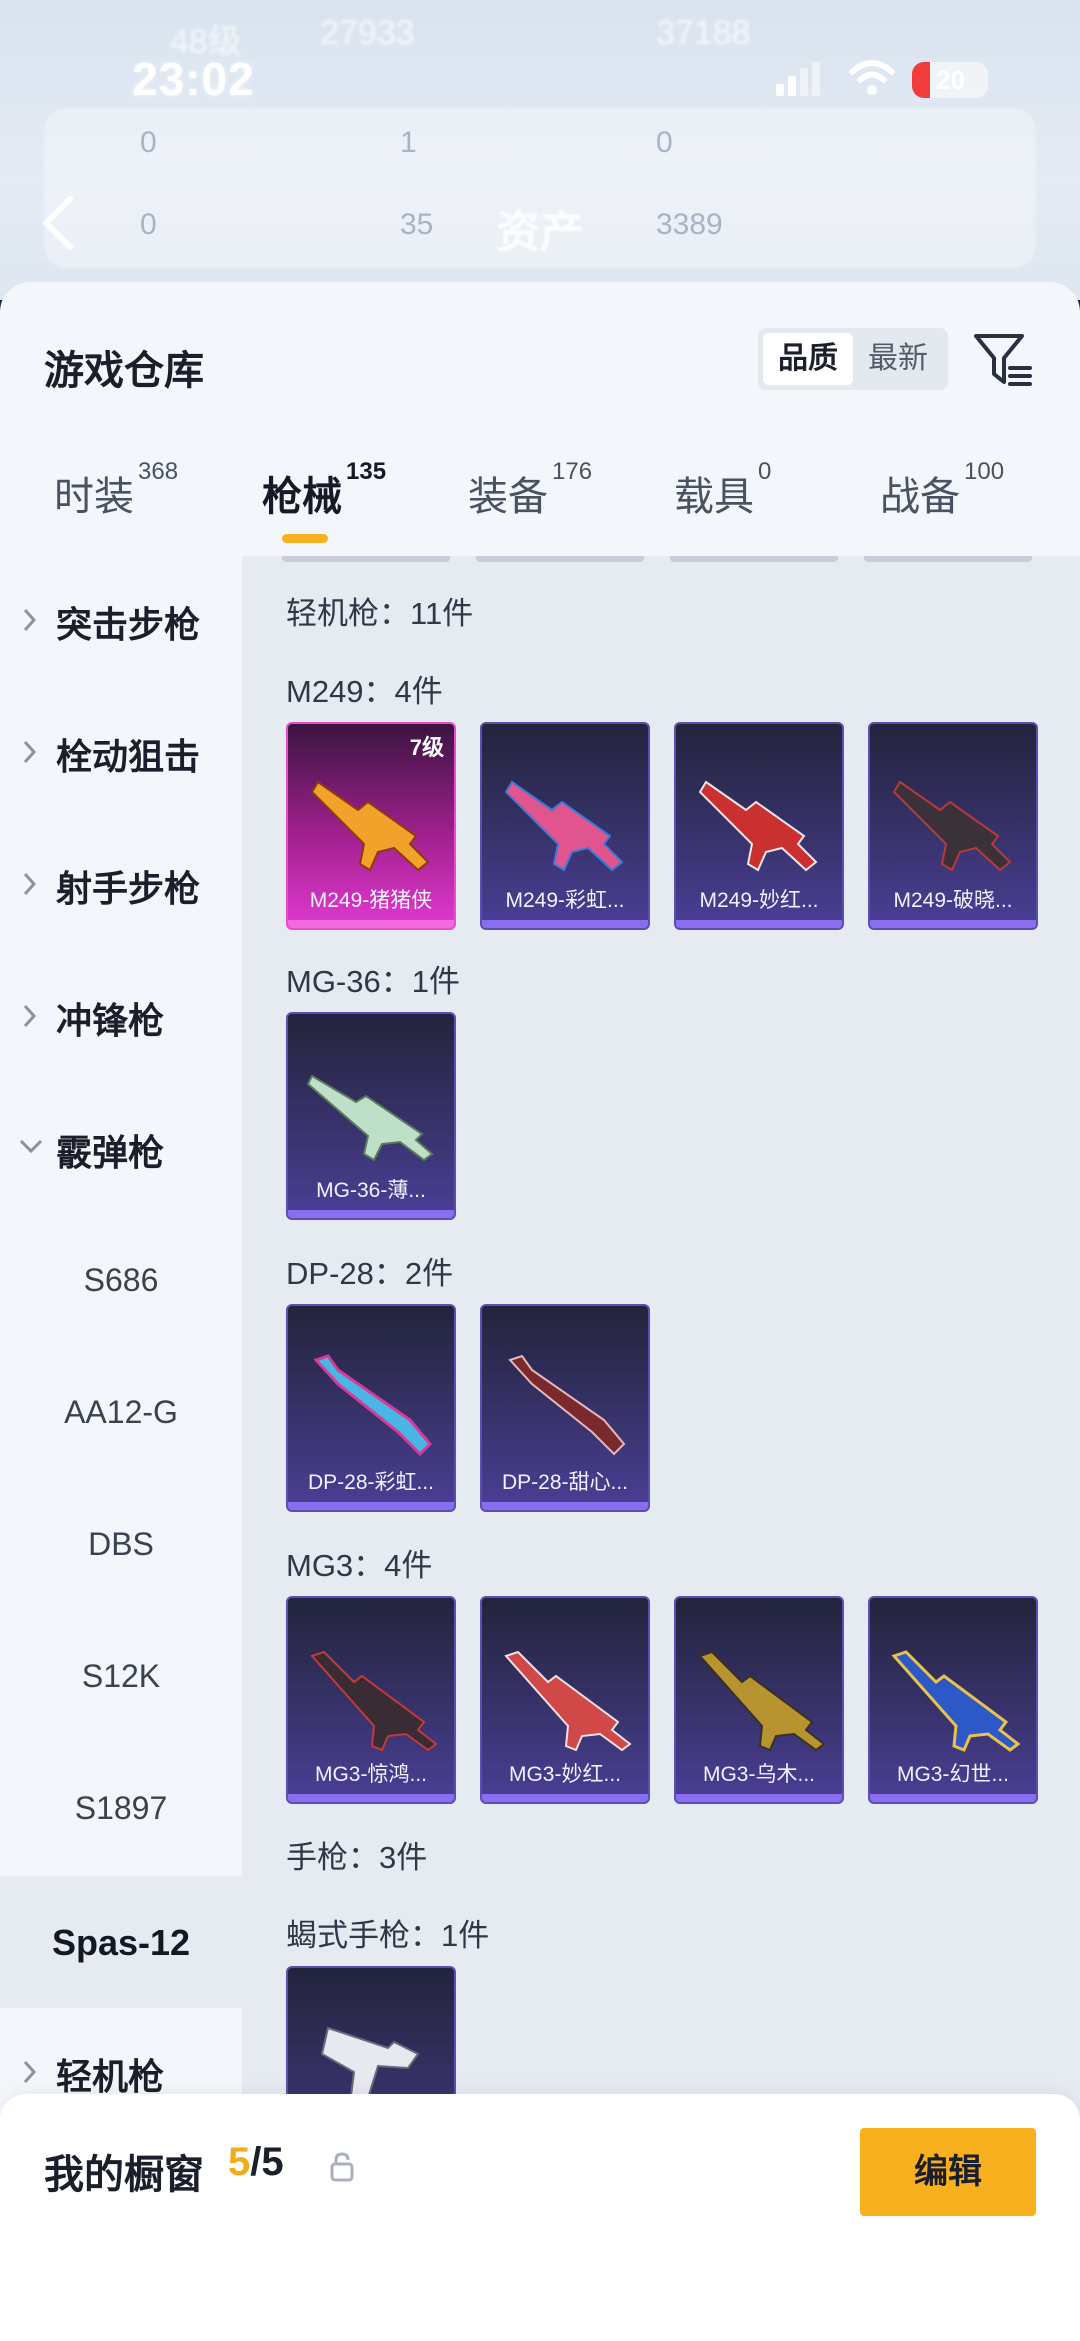 Image resolution: width=1080 pixels, height=2341 pixels. I want to click on tab-count: 135, so click(366, 471).